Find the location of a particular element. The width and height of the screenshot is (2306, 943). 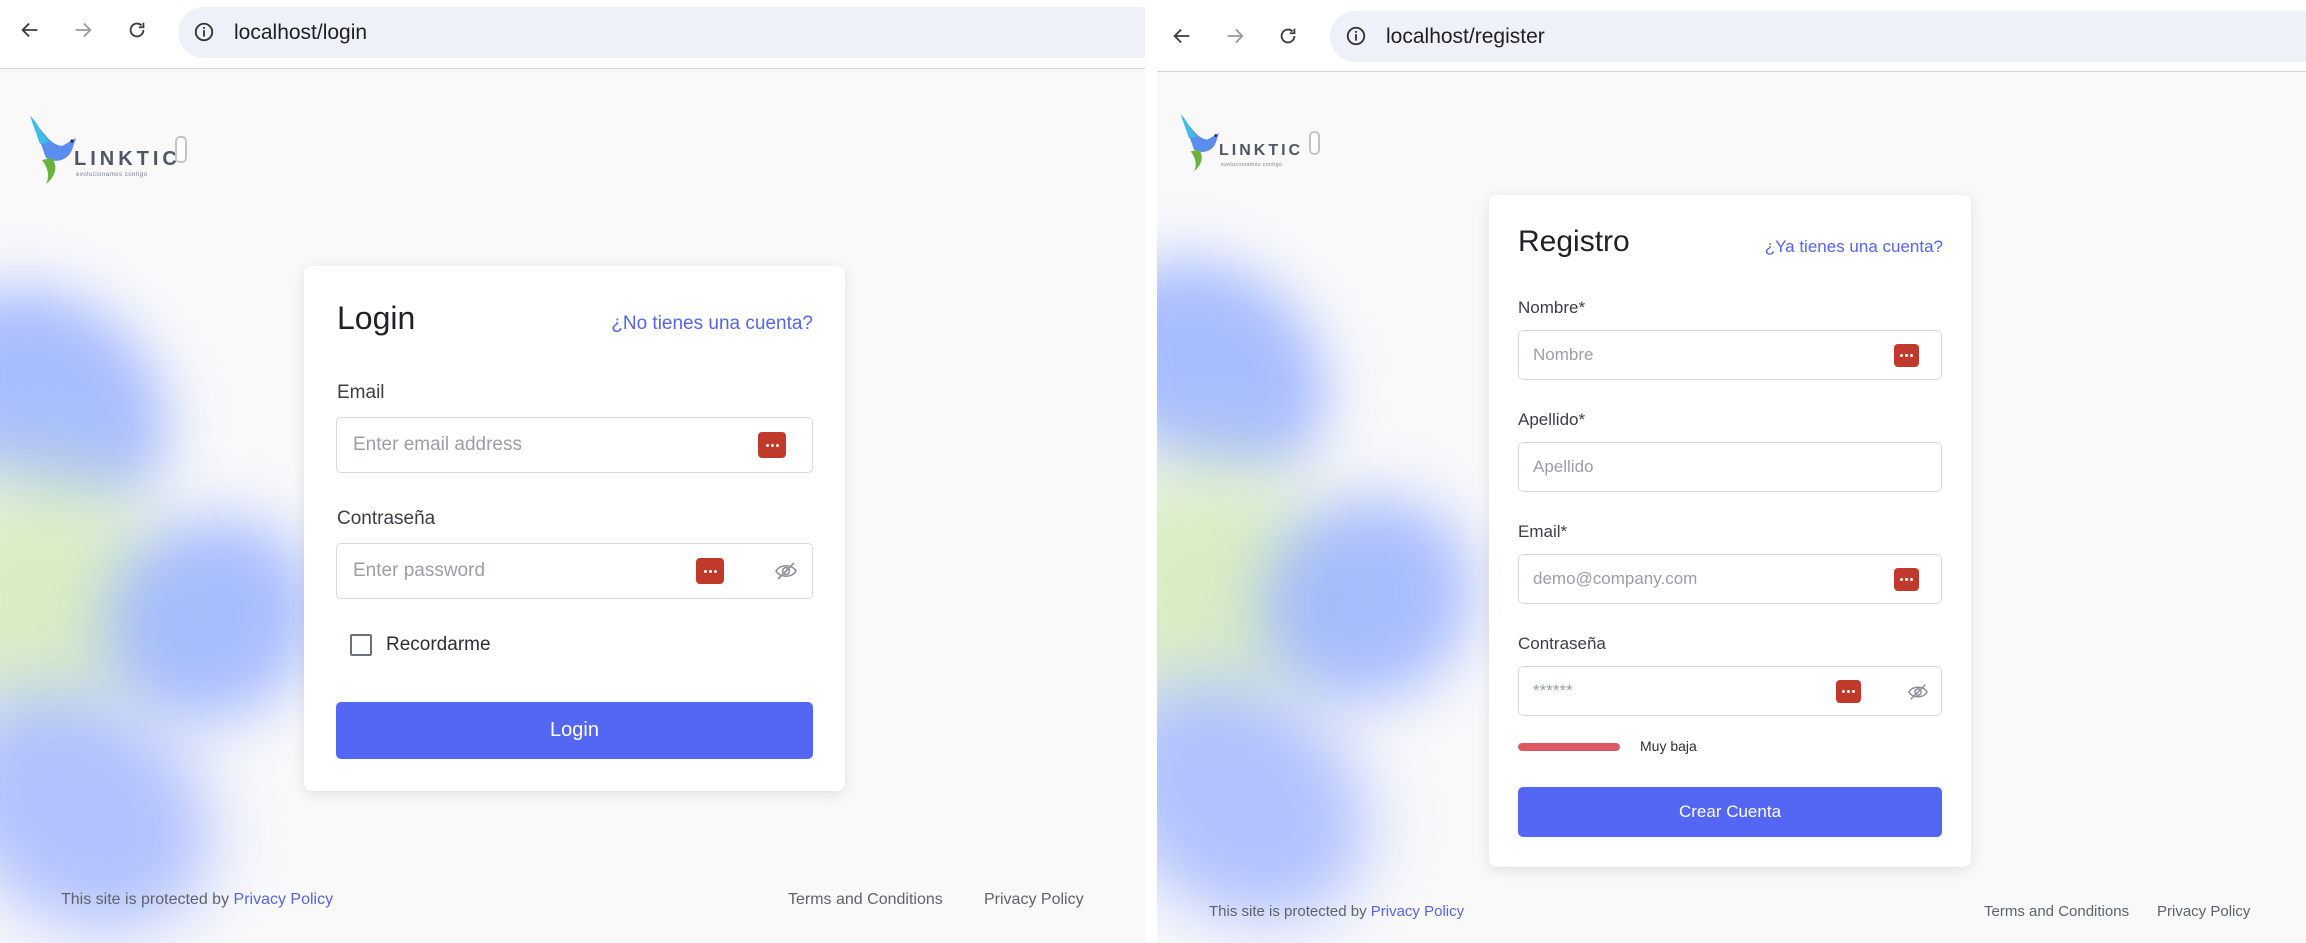

browser-toolbar: localhost/login is located at coordinates (572, 34).